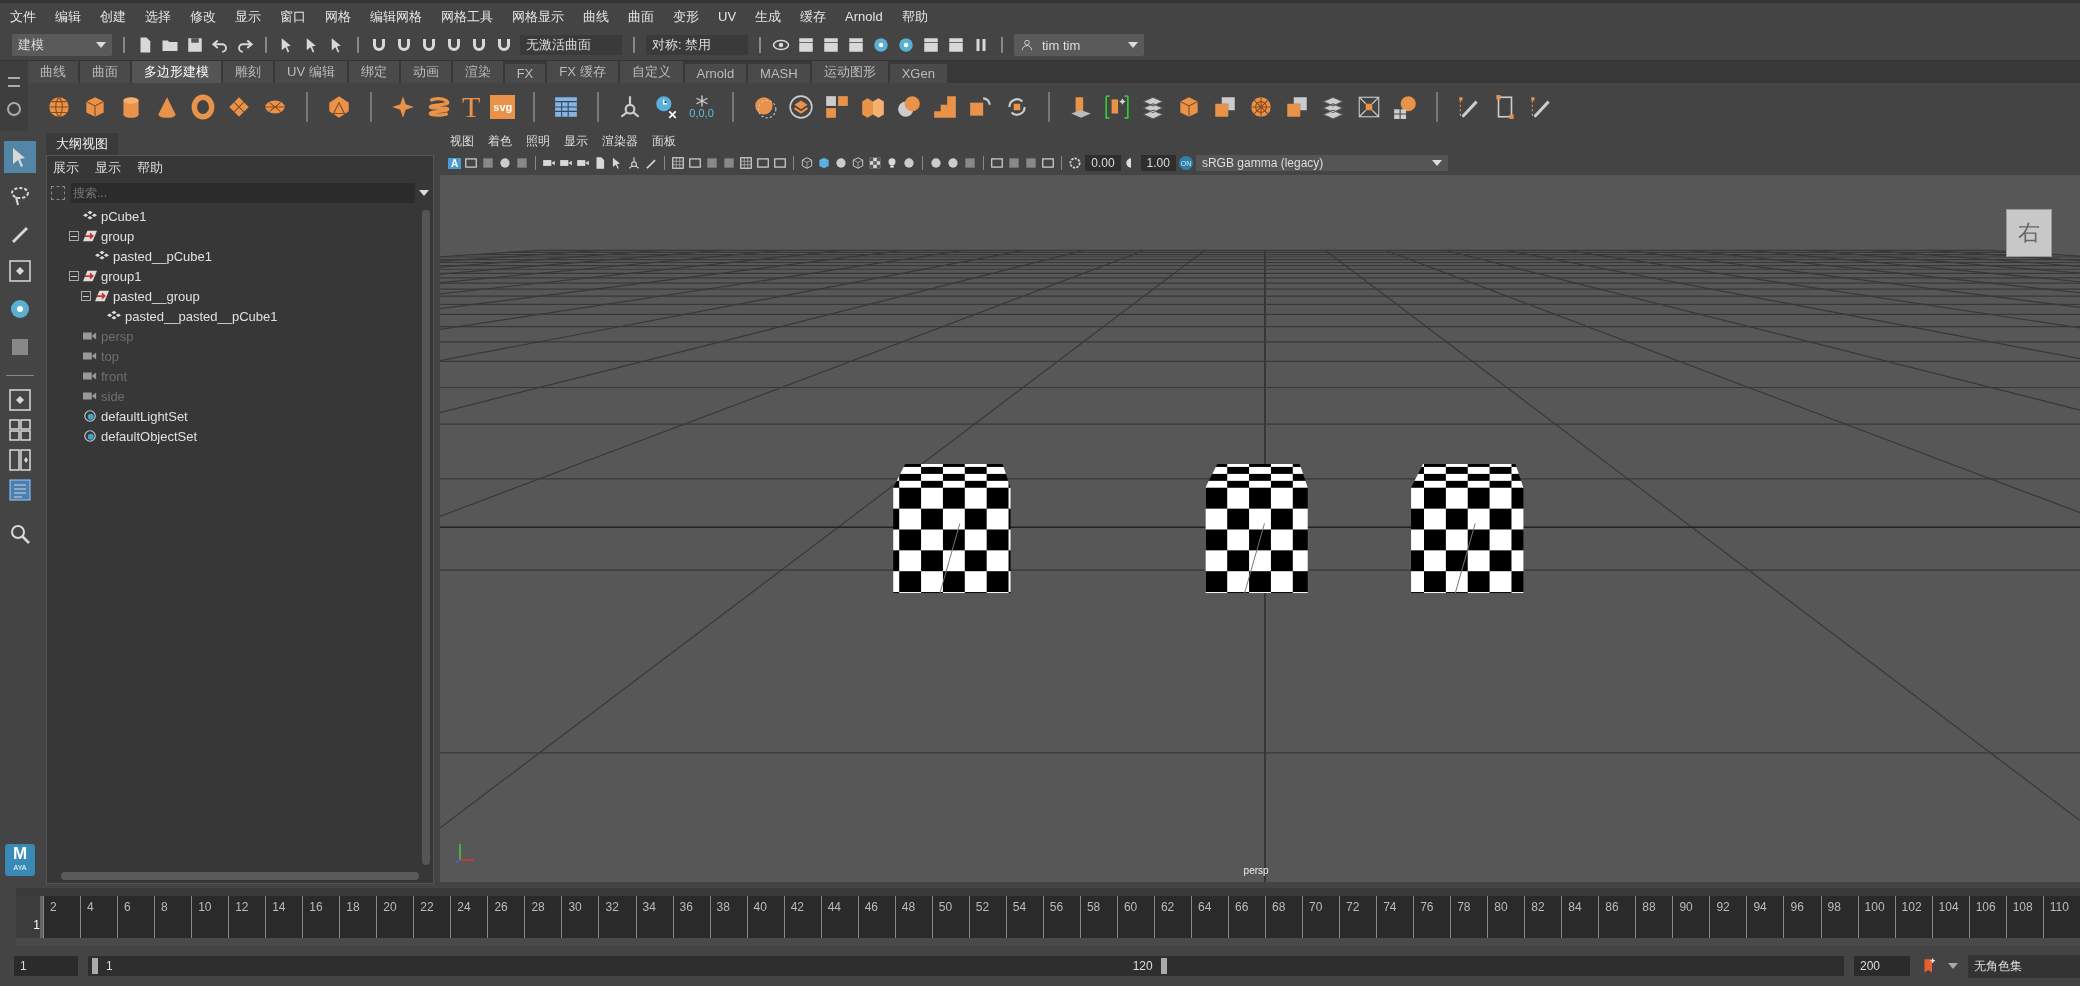 The width and height of the screenshot is (2080, 986). I want to click on aperture-icon, so click(1075, 163).